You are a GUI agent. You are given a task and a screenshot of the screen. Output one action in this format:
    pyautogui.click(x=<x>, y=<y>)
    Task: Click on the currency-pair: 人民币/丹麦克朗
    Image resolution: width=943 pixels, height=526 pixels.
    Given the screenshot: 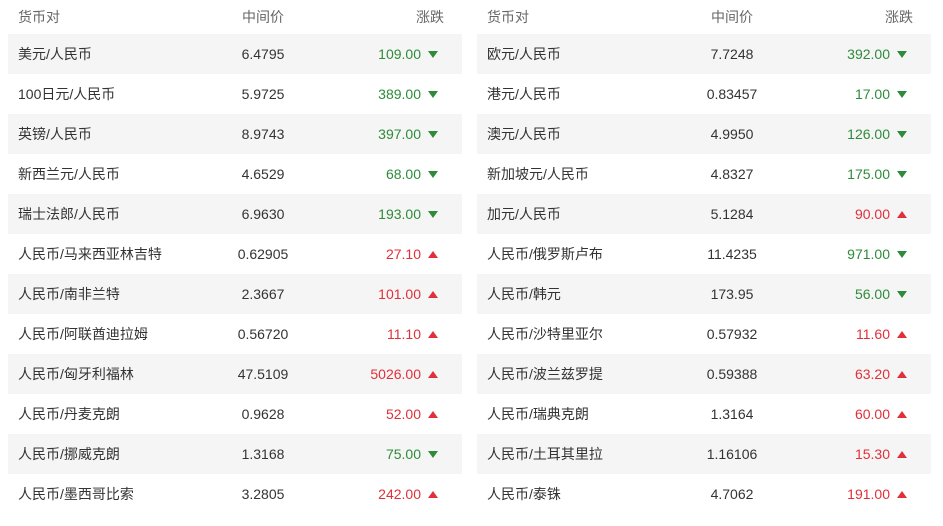 What is the action you would take?
    pyautogui.click(x=108, y=414)
    